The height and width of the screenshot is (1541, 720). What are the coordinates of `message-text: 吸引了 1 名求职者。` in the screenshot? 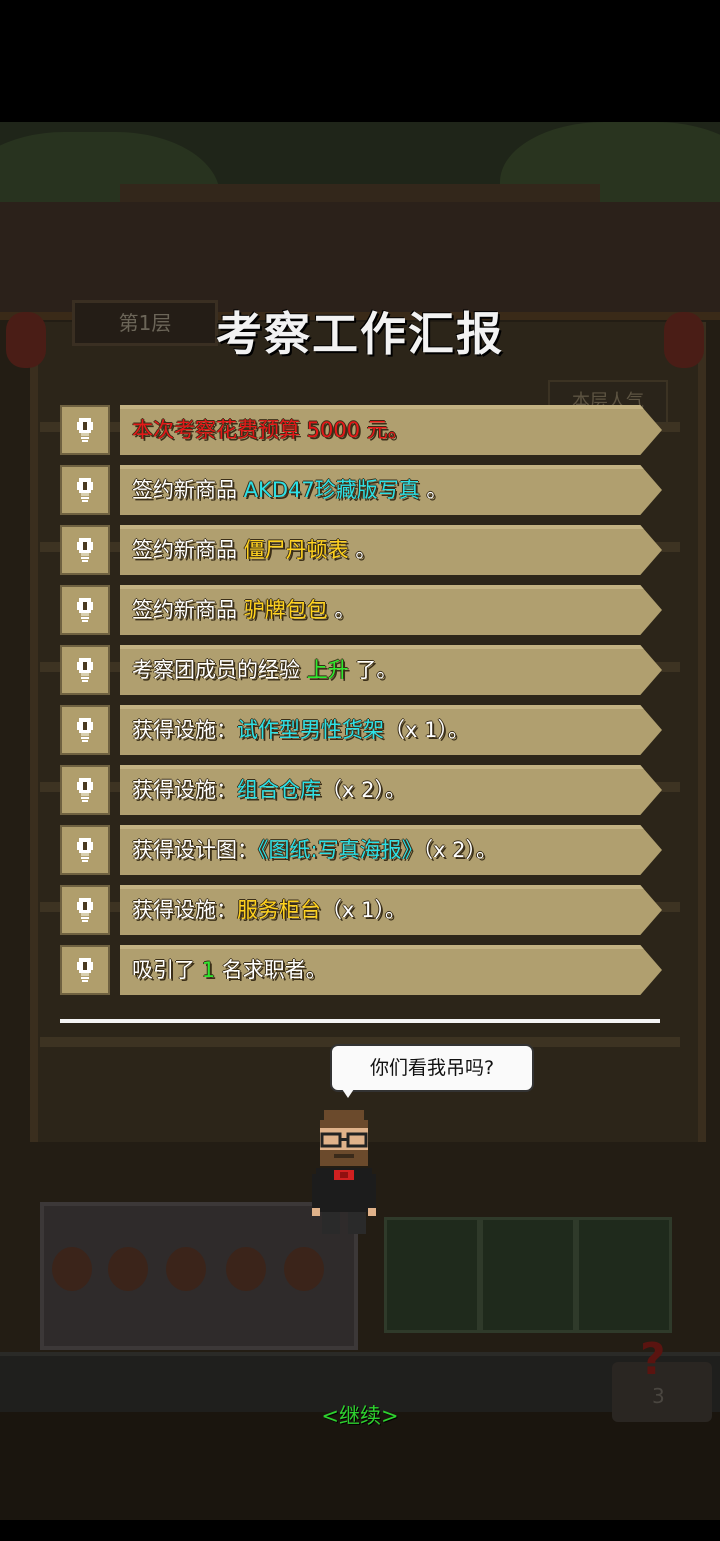 It's located at (229, 970).